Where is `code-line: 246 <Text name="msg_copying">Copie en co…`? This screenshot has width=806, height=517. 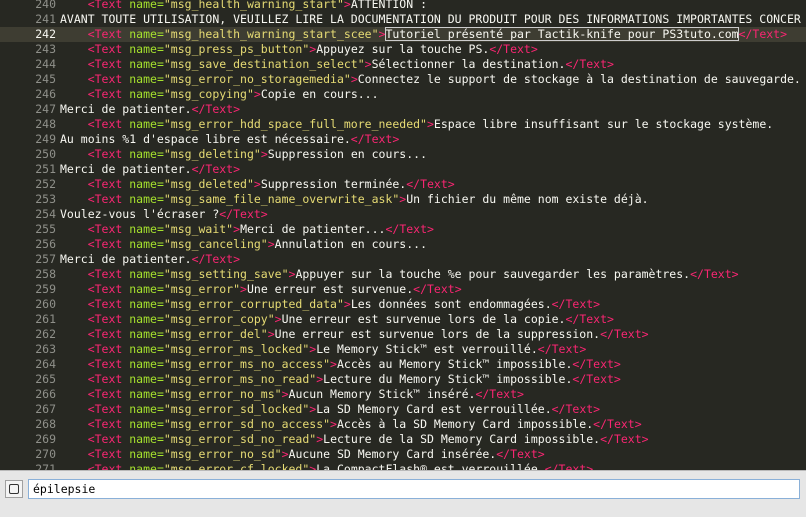 code-line: 246 <Text name="msg_copying">Copie en co… is located at coordinates (403, 94).